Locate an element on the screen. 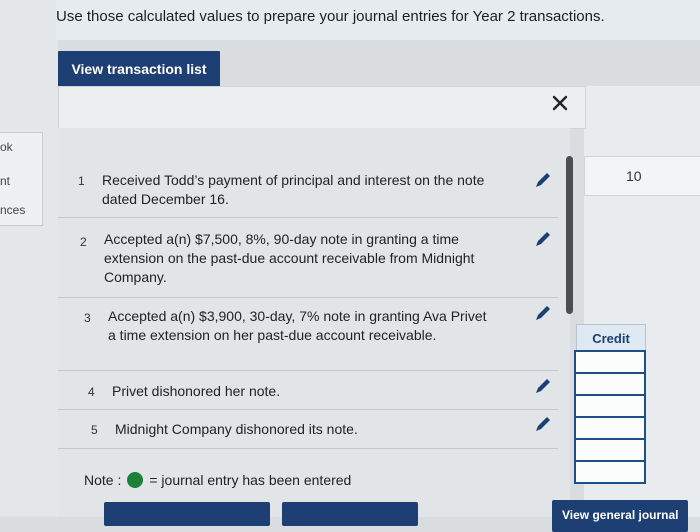  scrollbar is located at coordinates (569, 235).